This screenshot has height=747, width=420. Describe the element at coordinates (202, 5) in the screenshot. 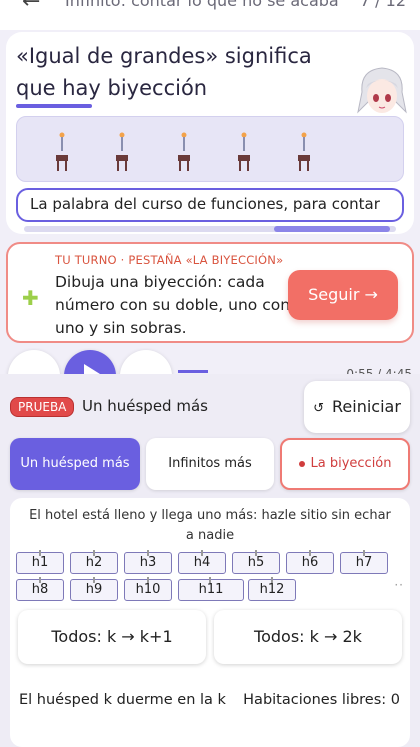

I see `course-title: Infinito: contar lo que no se acaba` at that location.